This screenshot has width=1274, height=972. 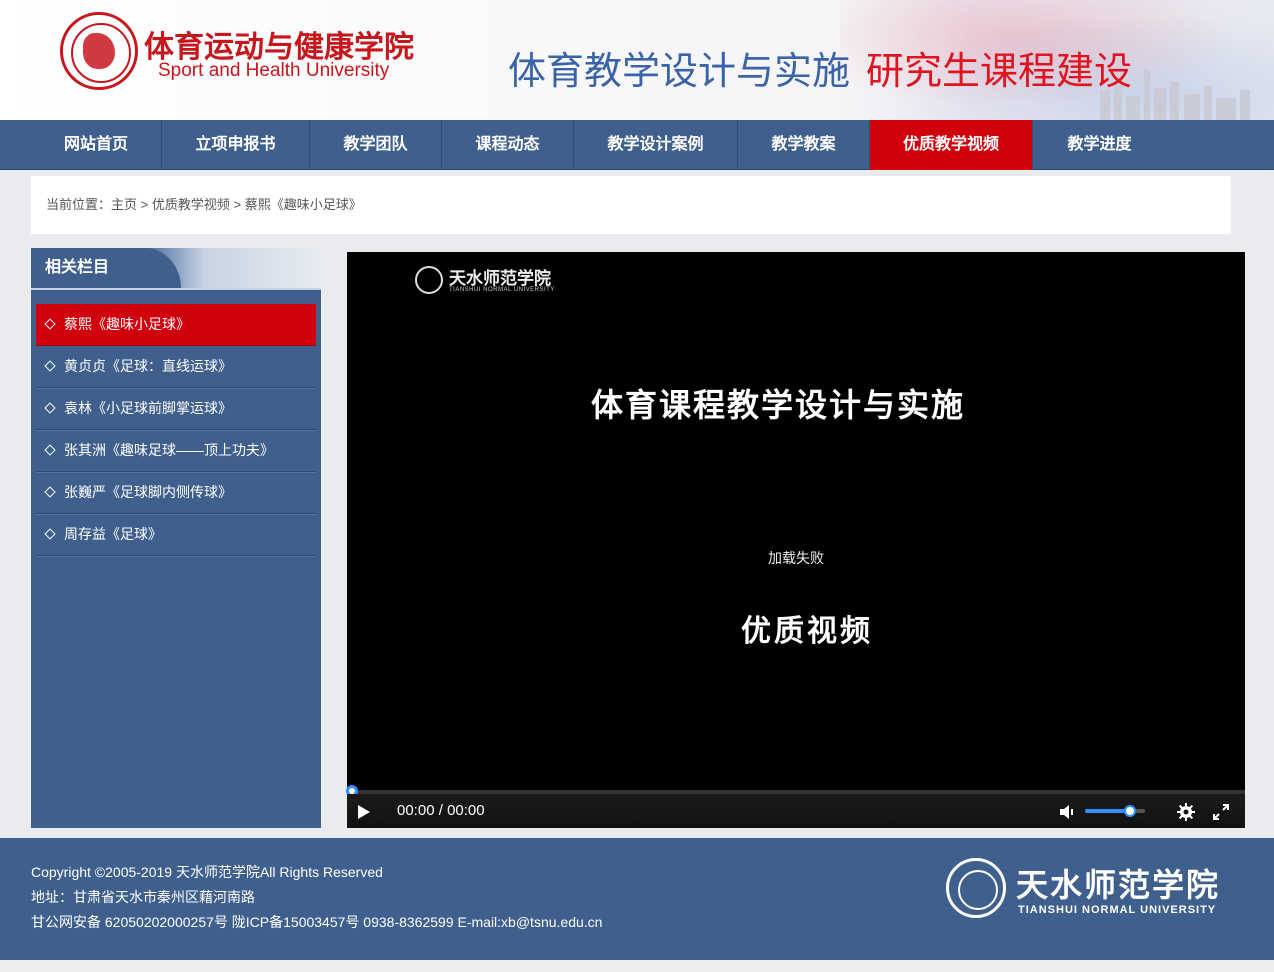 I want to click on university-seal-logo, so click(x=99, y=51).